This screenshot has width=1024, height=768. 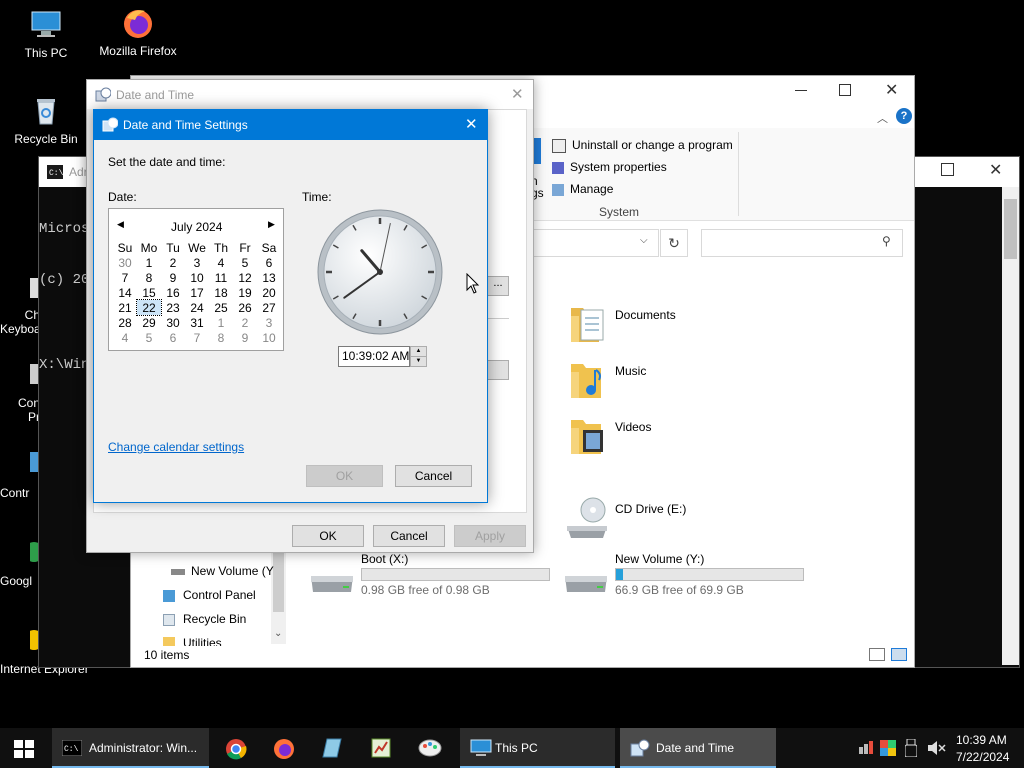 I want to click on taskbar-pin-chrome, so click(x=236, y=748).